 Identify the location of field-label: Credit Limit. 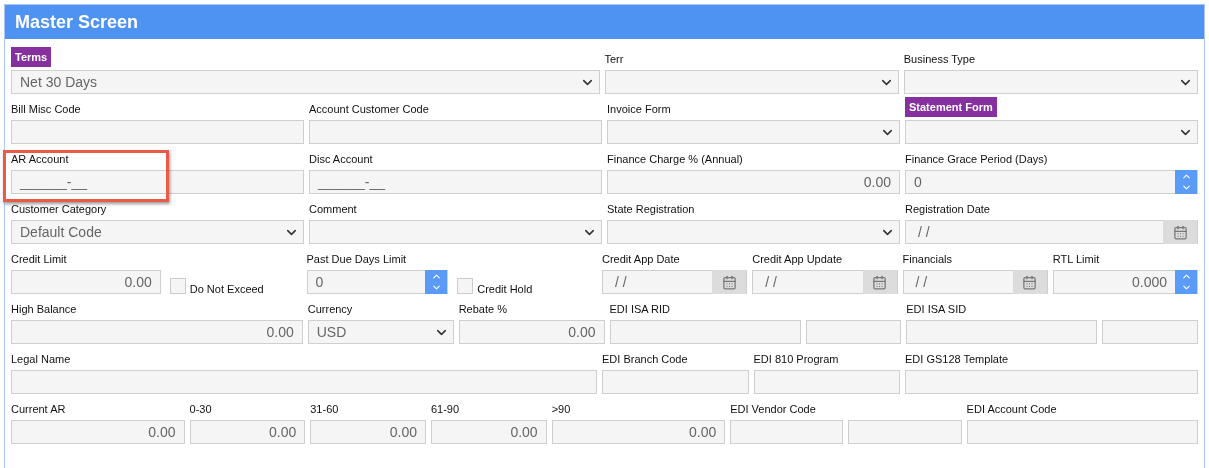
(39, 259).